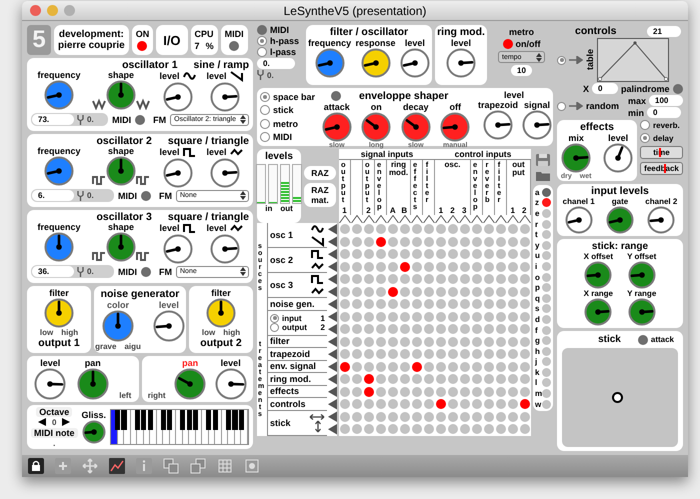  I want to click on snap-grid-icon, so click(252, 466).